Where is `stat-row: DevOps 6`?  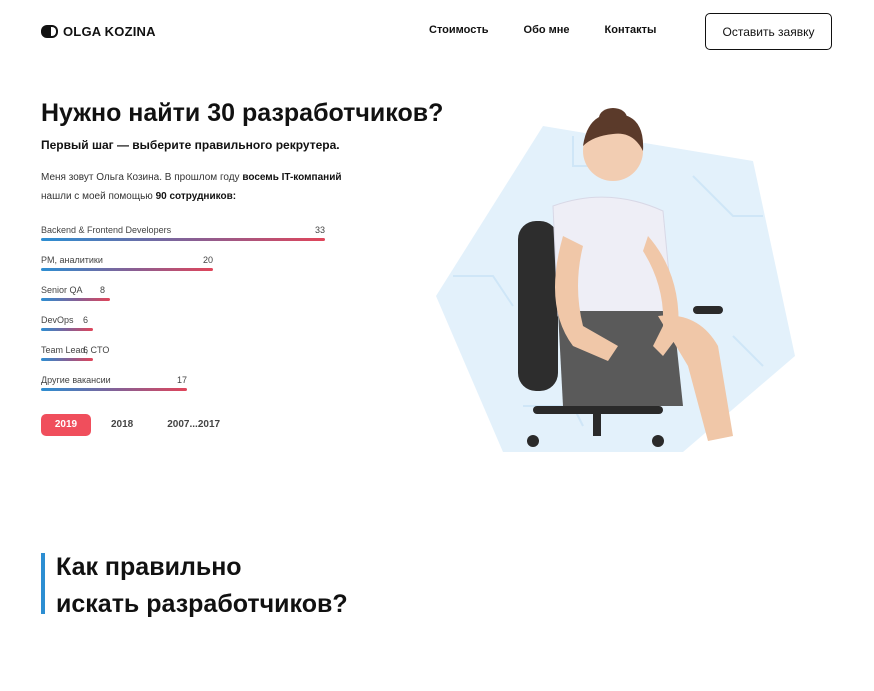 stat-row: DevOps 6 is located at coordinates (186, 329).